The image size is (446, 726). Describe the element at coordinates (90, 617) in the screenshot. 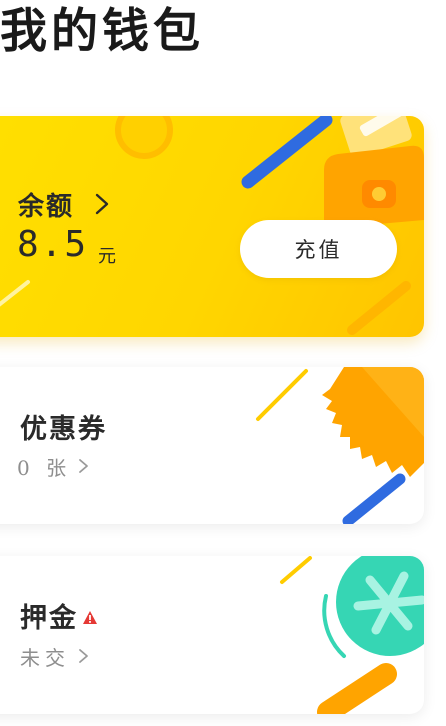

I see `warning-triangle-icon` at that location.